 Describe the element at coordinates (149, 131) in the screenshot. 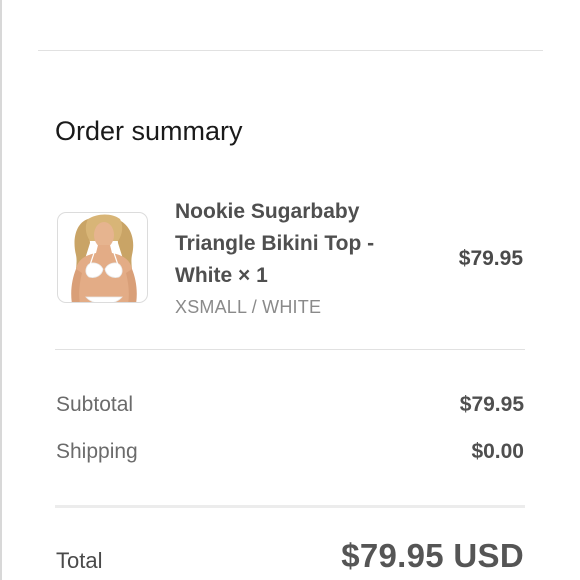

I see `order-summary-title: Order summary` at that location.